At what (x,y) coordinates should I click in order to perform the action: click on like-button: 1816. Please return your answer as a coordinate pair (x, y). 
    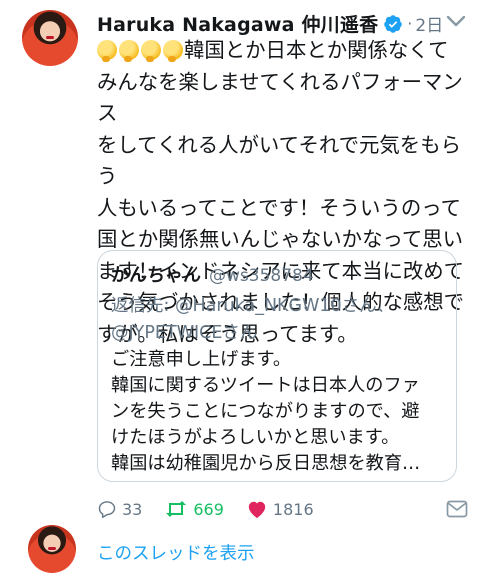
    Looking at the image, I should click on (280, 509).